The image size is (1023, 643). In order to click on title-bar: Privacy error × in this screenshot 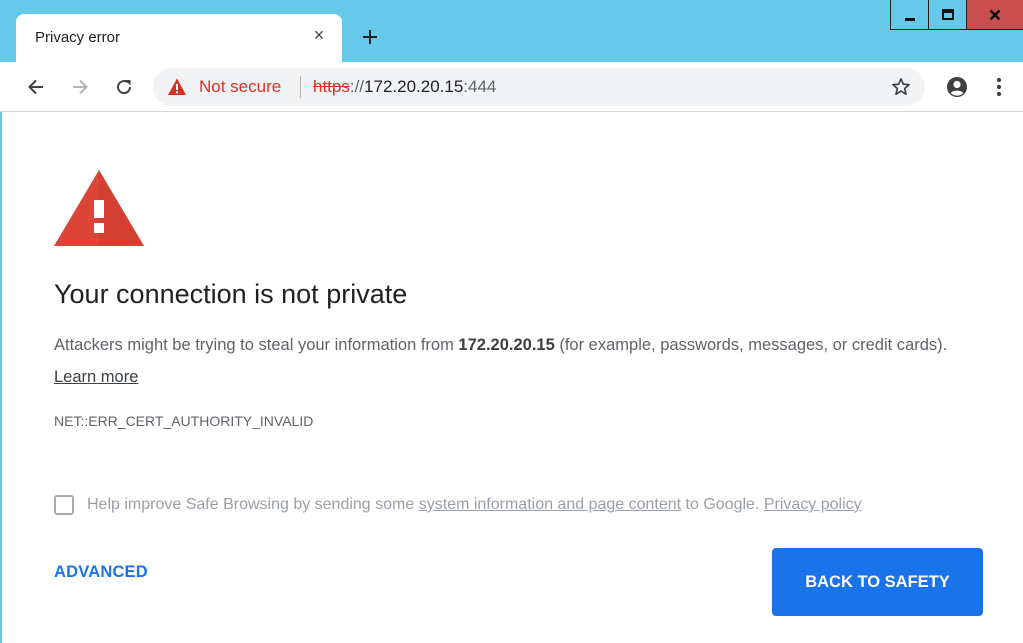, I will do `click(511, 31)`.